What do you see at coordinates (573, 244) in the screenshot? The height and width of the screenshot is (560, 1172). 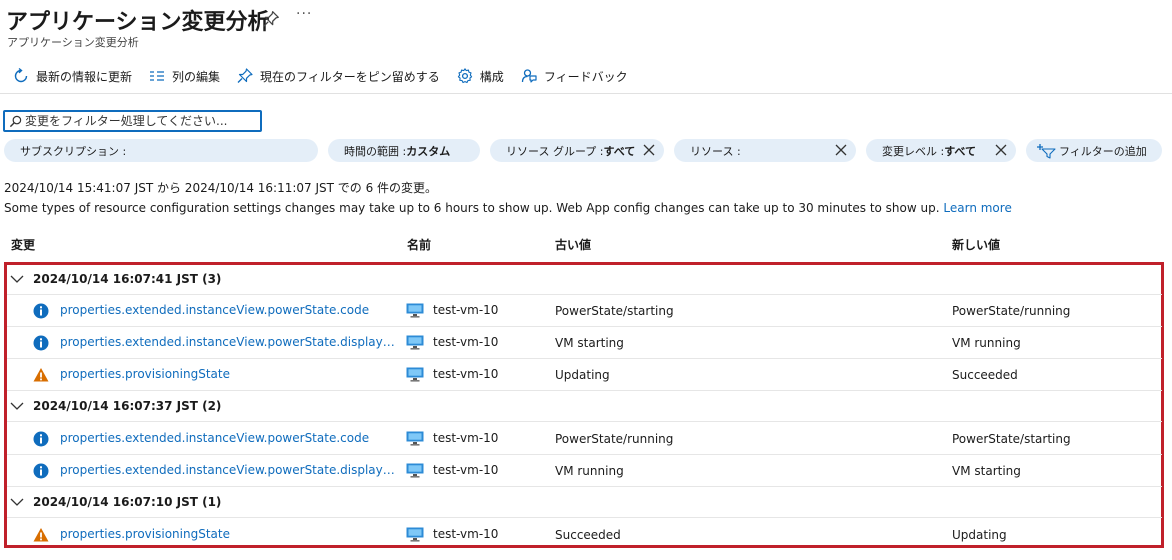 I see `column-header-old-value: 古い値` at bounding box center [573, 244].